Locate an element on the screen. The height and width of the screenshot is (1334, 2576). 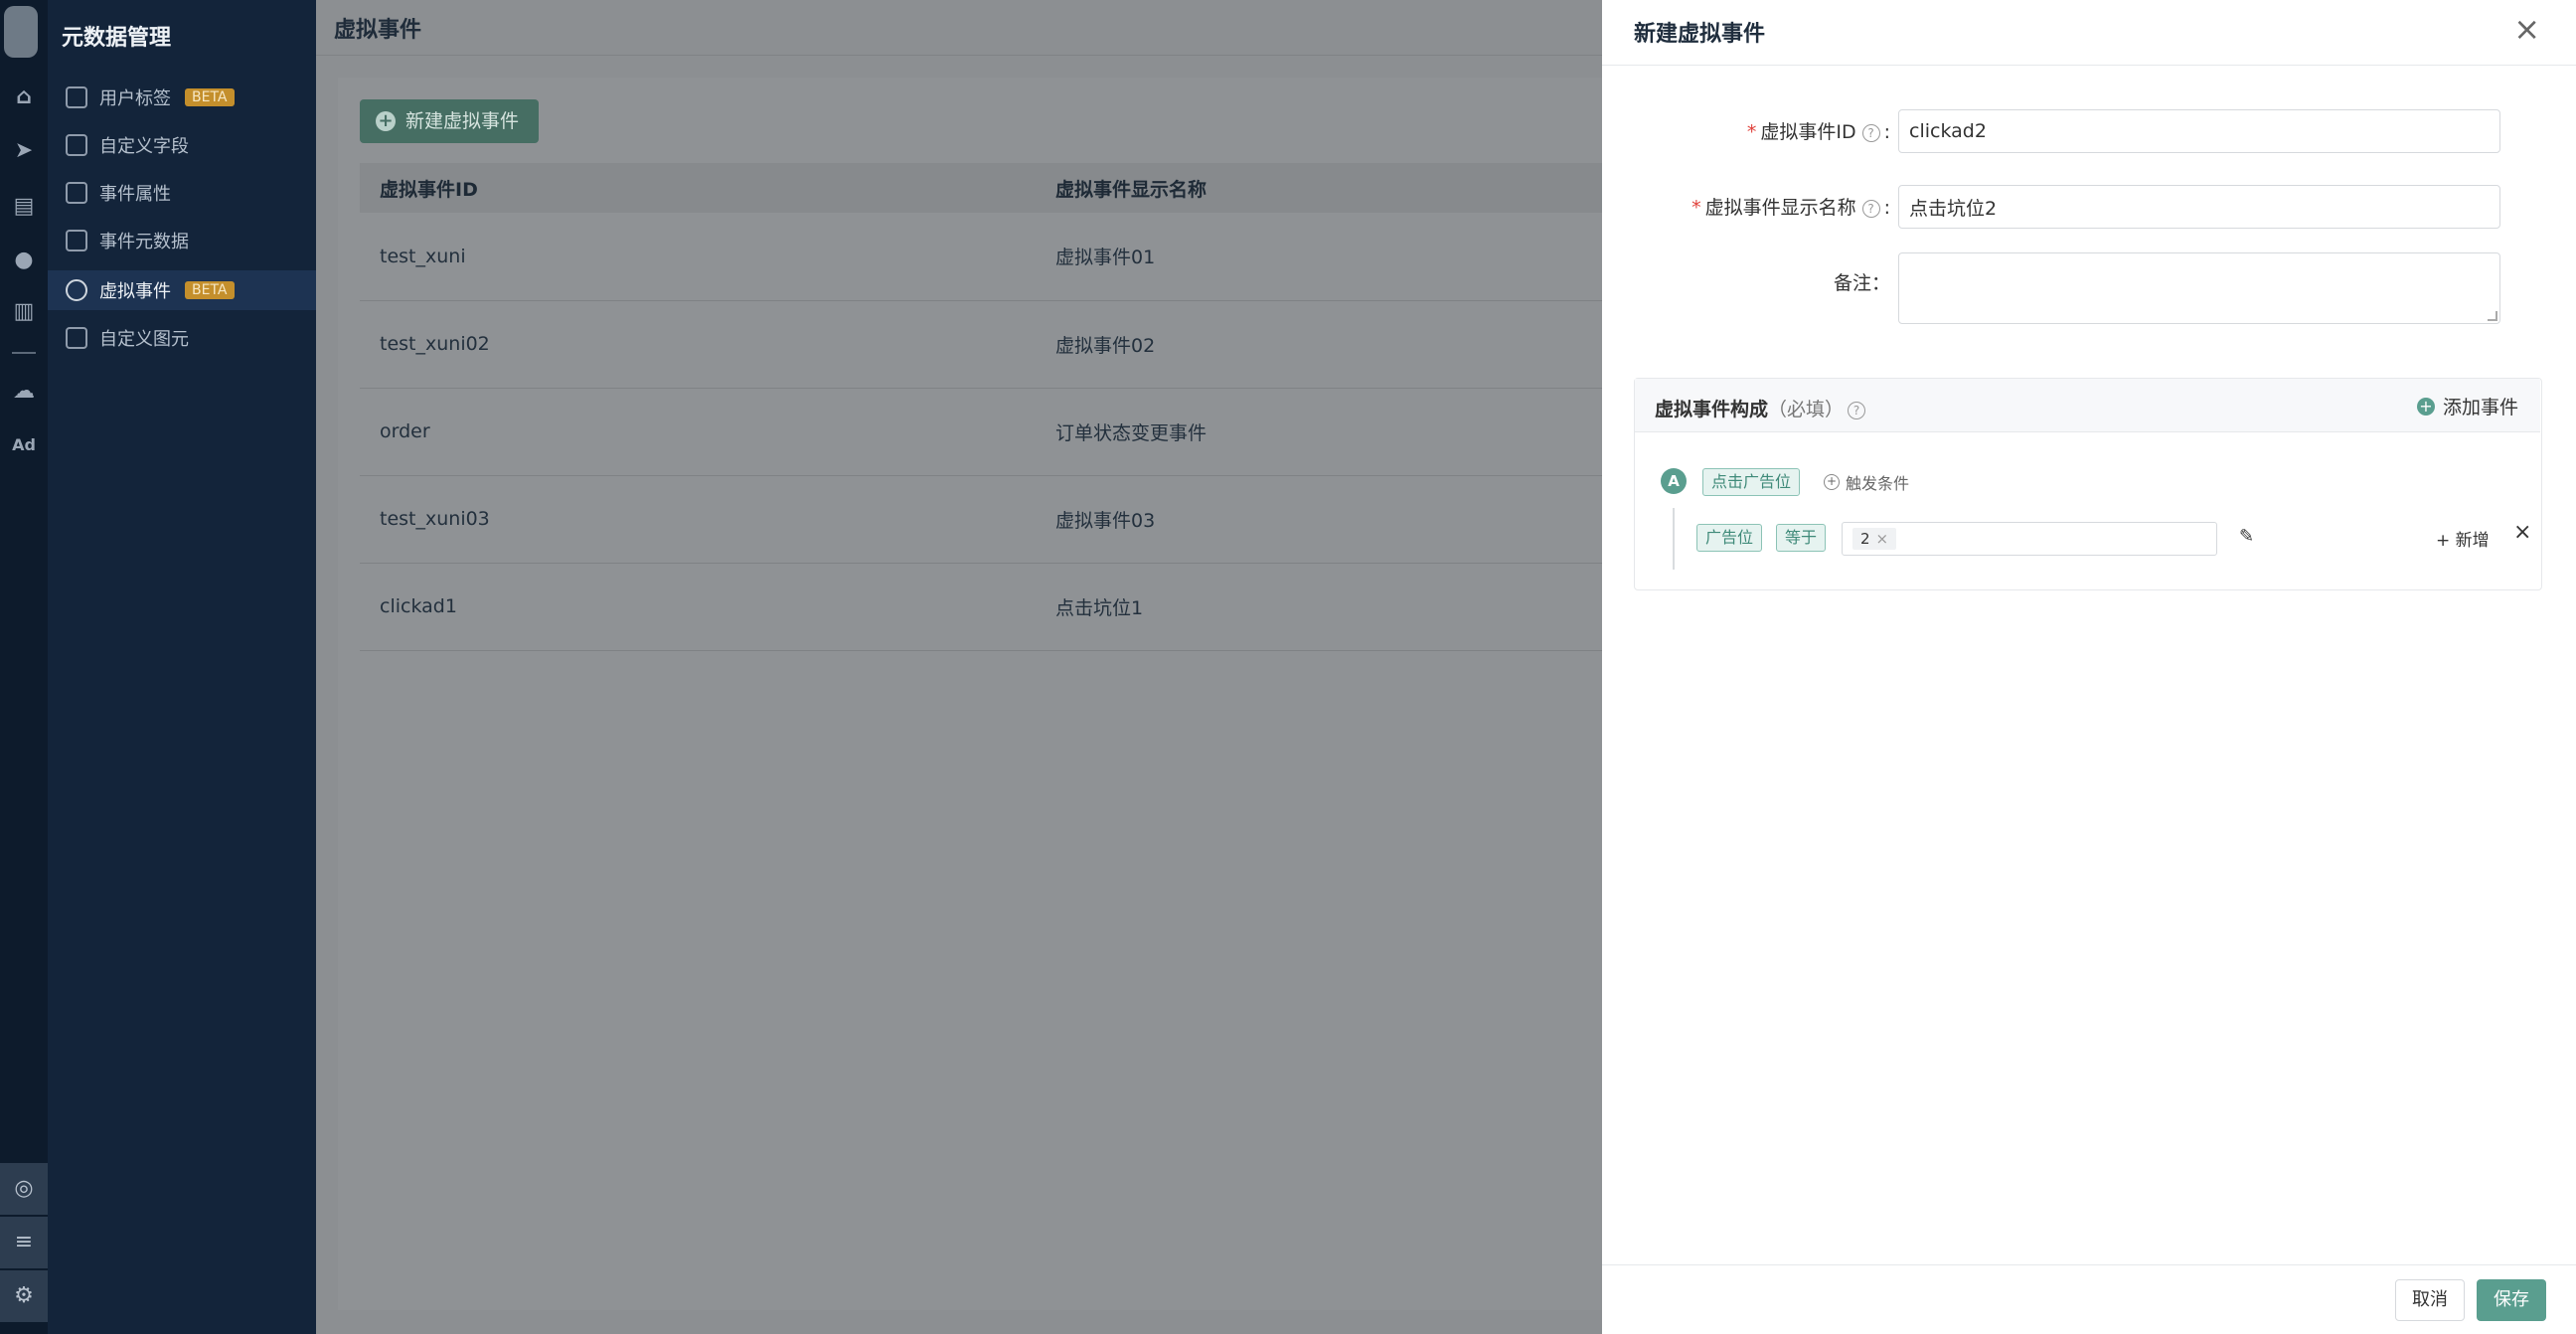
column-header-event-id: 虚拟事件ID is located at coordinates (698, 188).